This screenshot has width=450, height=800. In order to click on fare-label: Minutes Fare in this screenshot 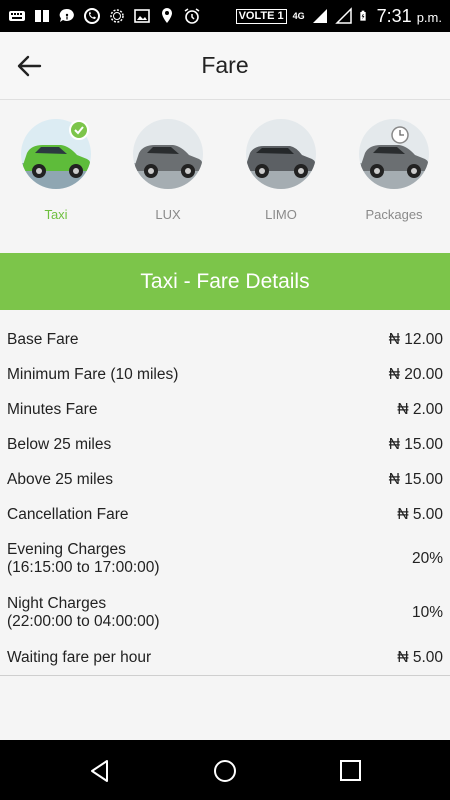, I will do `click(52, 409)`.